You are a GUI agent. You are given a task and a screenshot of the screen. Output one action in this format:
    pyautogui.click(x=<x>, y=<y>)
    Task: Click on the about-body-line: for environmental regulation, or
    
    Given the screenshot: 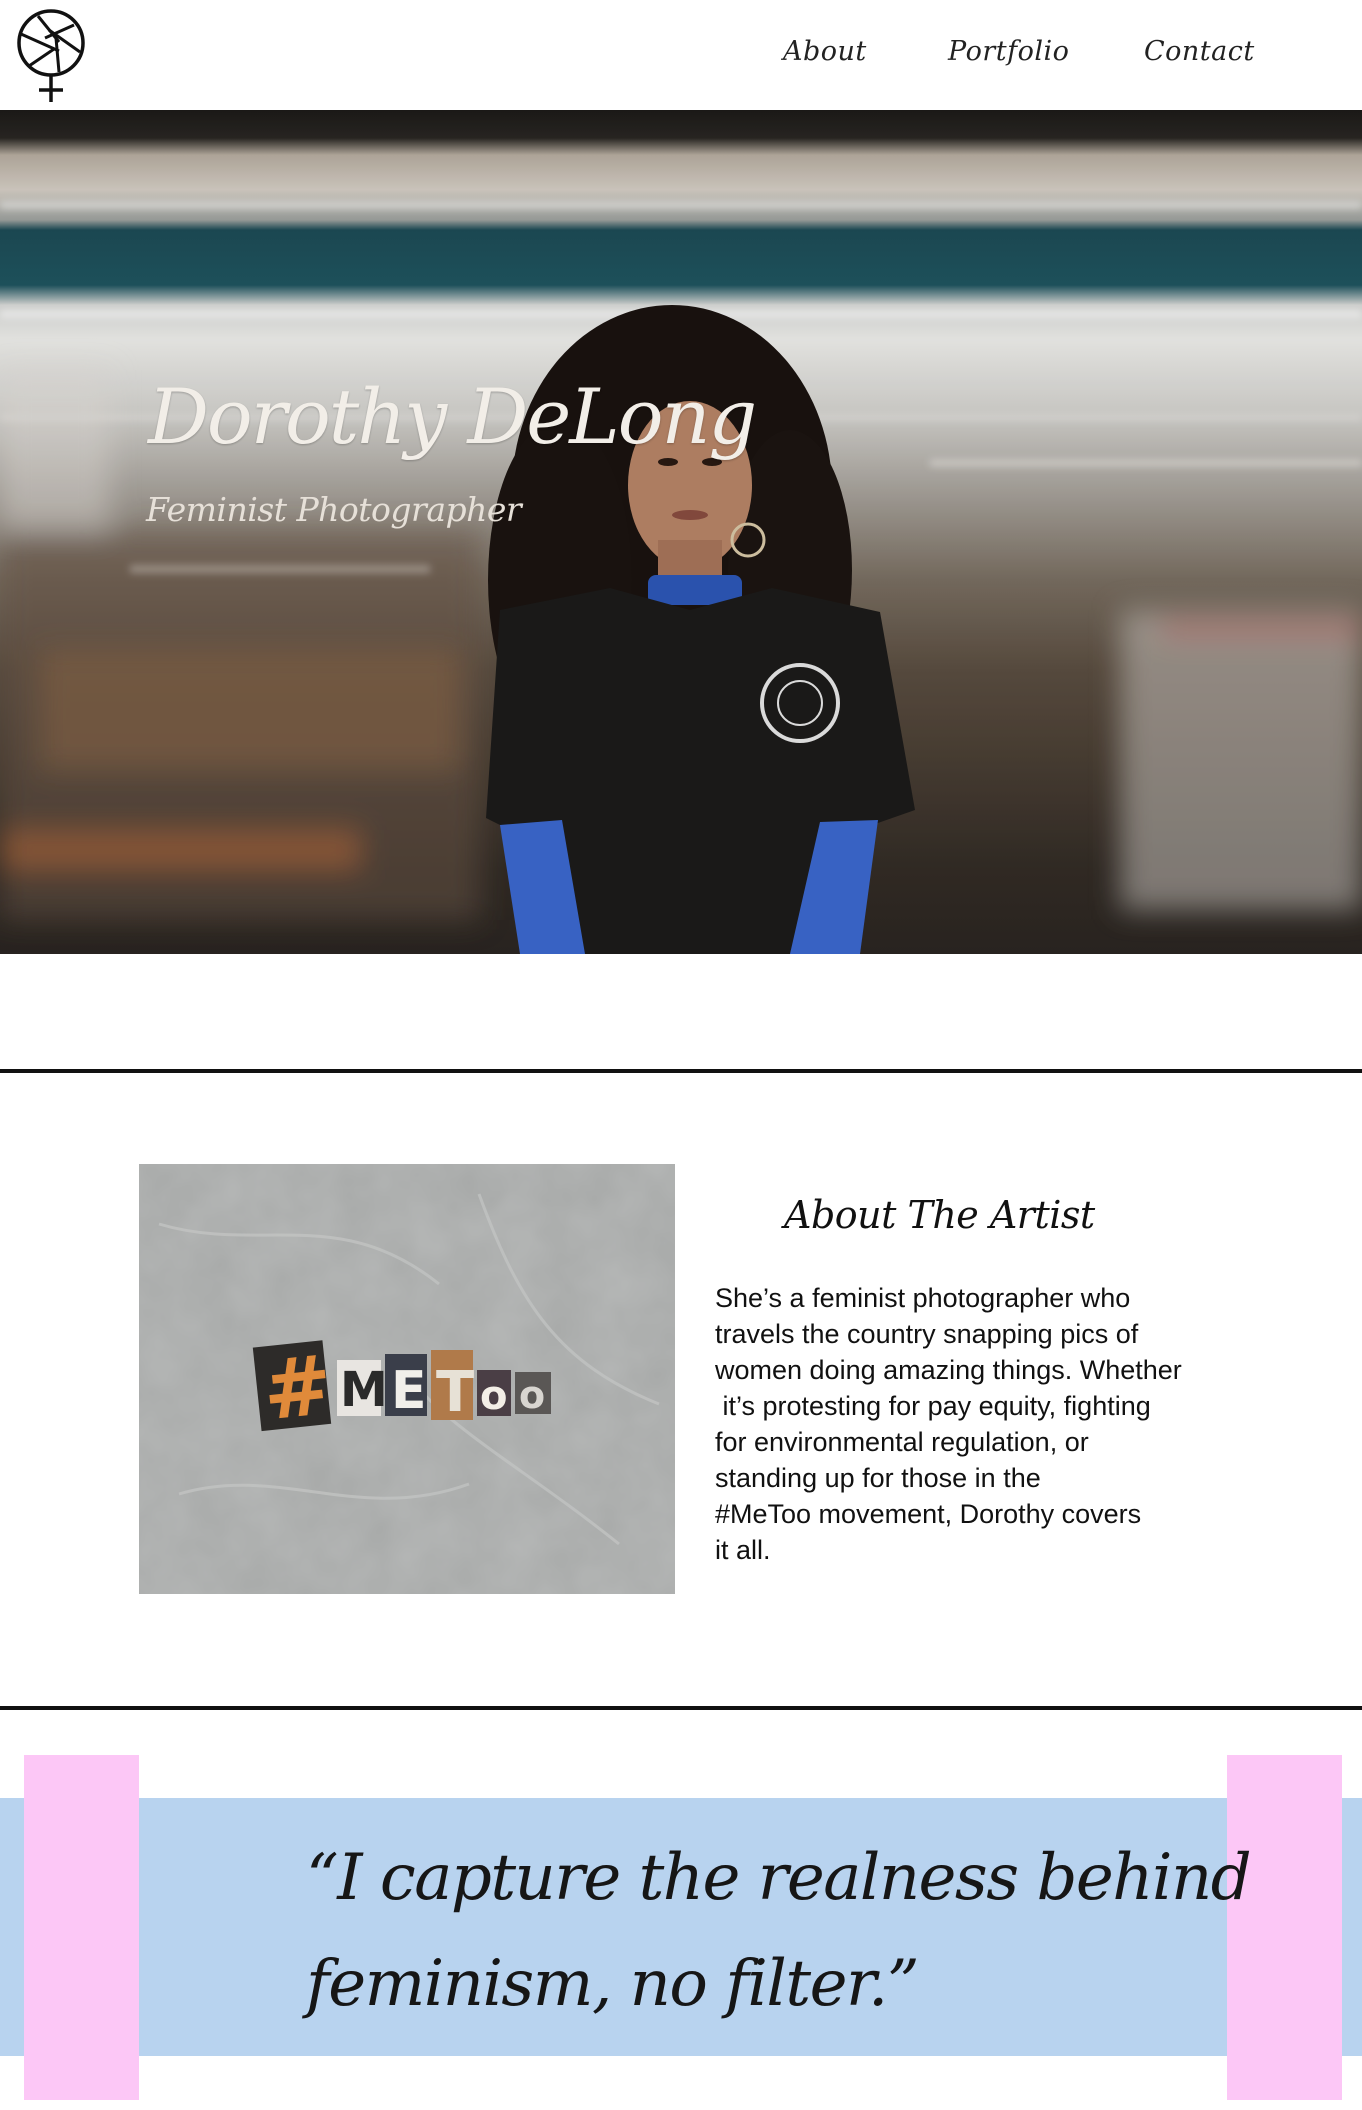 What is the action you would take?
    pyautogui.click(x=902, y=1442)
    